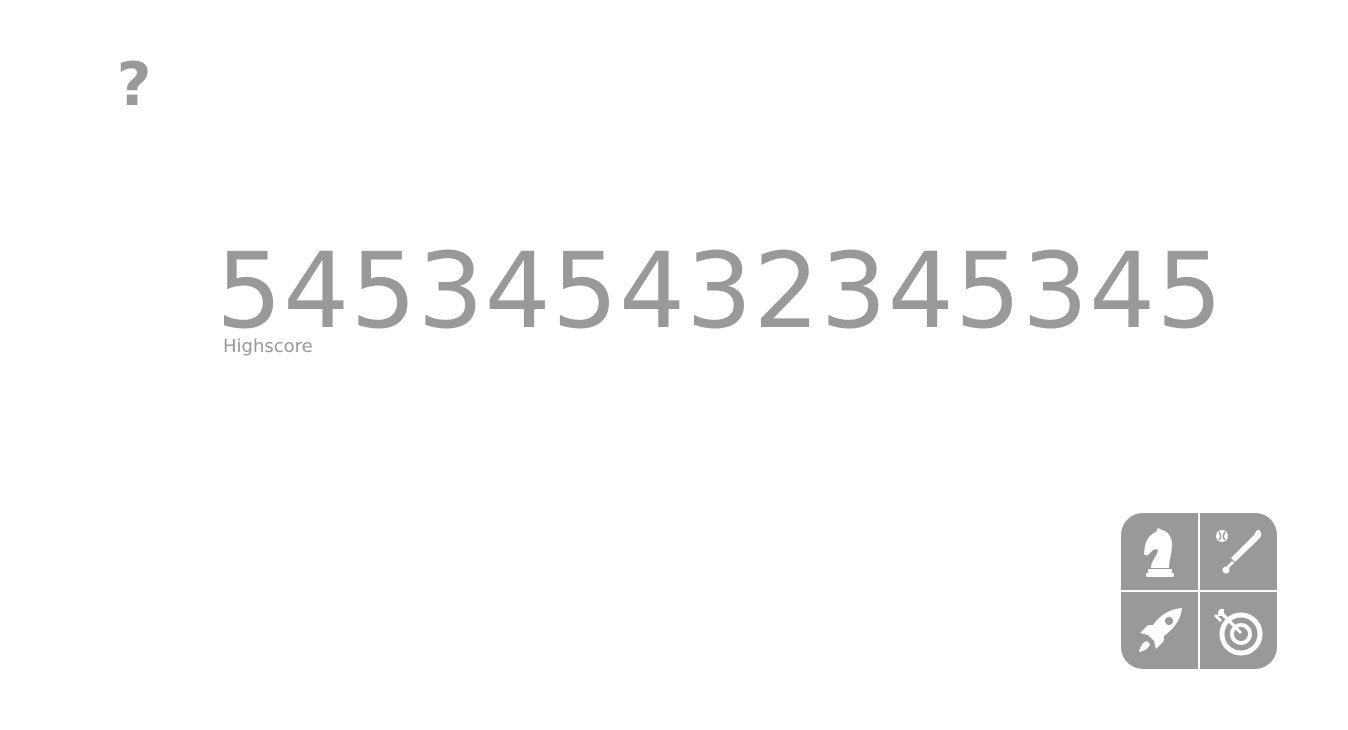 The width and height of the screenshot is (1348, 730). Describe the element at coordinates (1199, 591) in the screenshot. I see `game-mode-selector` at that location.